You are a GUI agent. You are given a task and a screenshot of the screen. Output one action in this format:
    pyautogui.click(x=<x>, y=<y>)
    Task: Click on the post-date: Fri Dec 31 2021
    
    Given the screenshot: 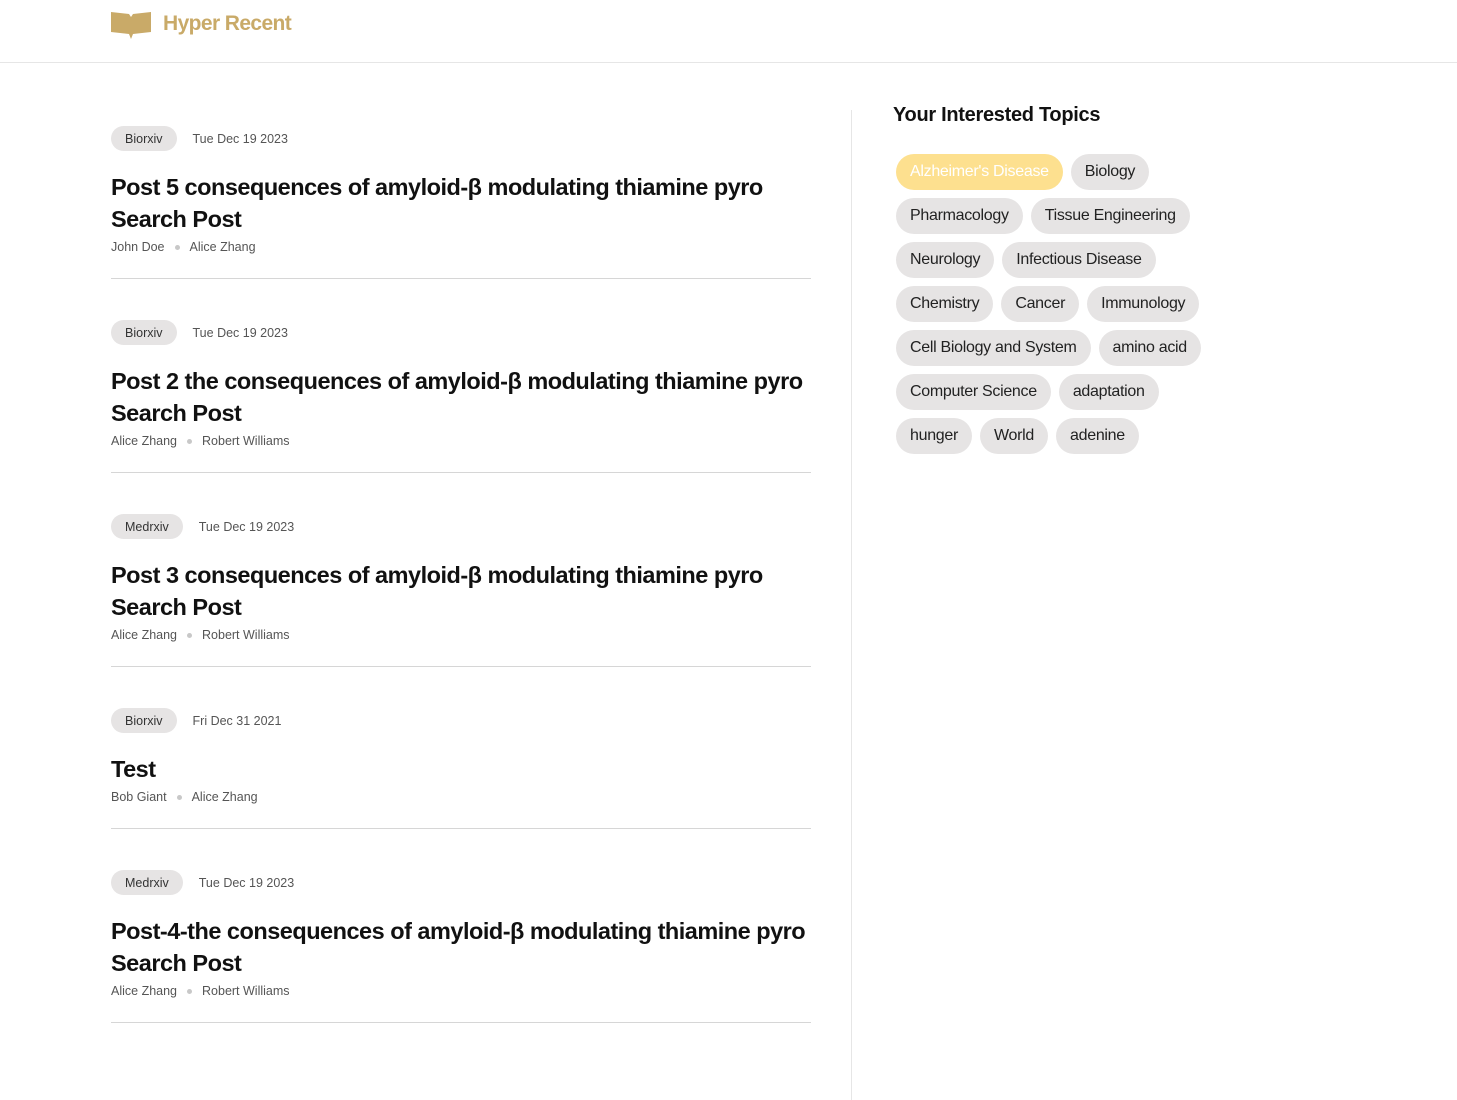 What is the action you would take?
    pyautogui.click(x=237, y=720)
    